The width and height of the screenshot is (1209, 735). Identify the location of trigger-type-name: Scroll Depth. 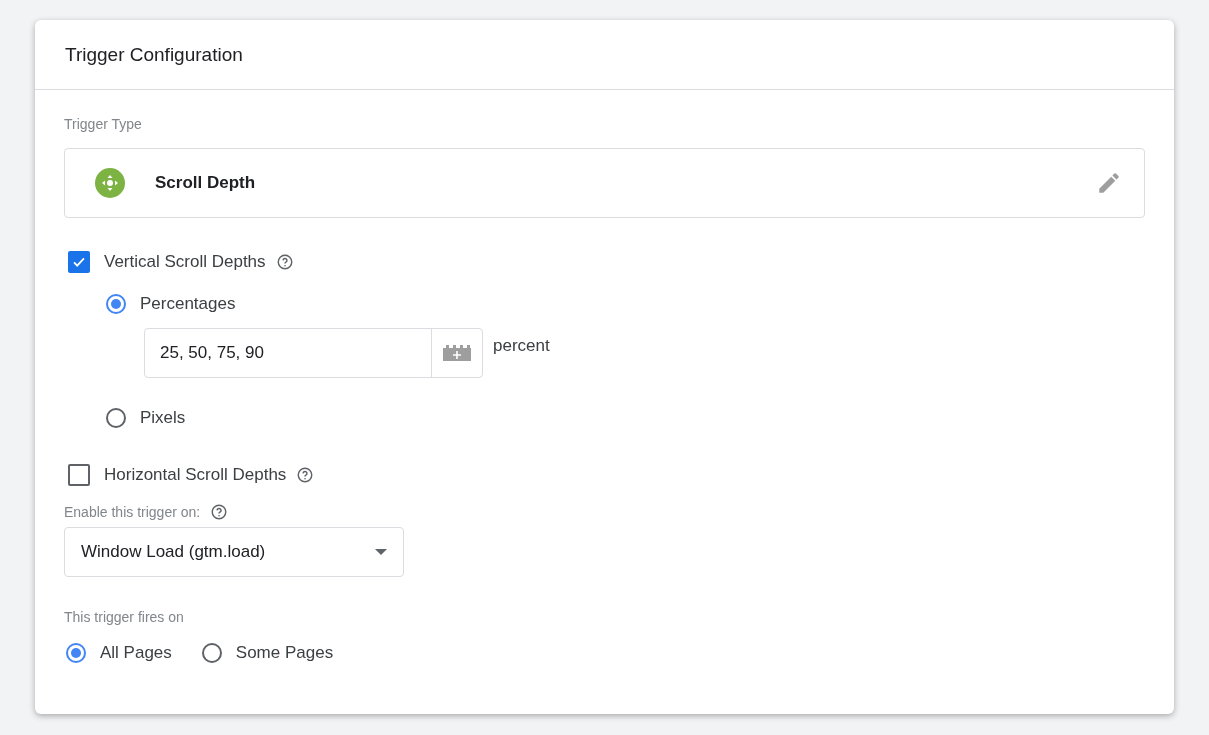
(206, 183).